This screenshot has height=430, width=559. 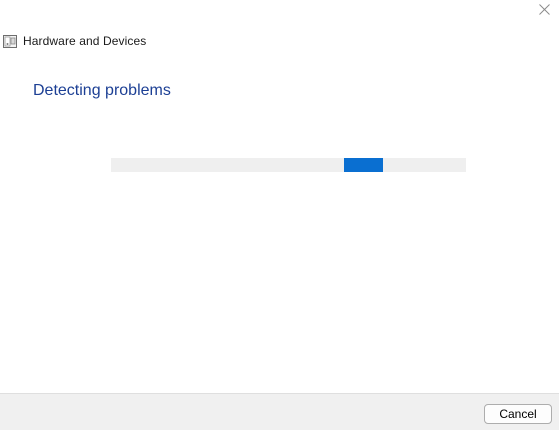 I want to click on title-bar: Hardware and Devices, so click(x=74, y=41).